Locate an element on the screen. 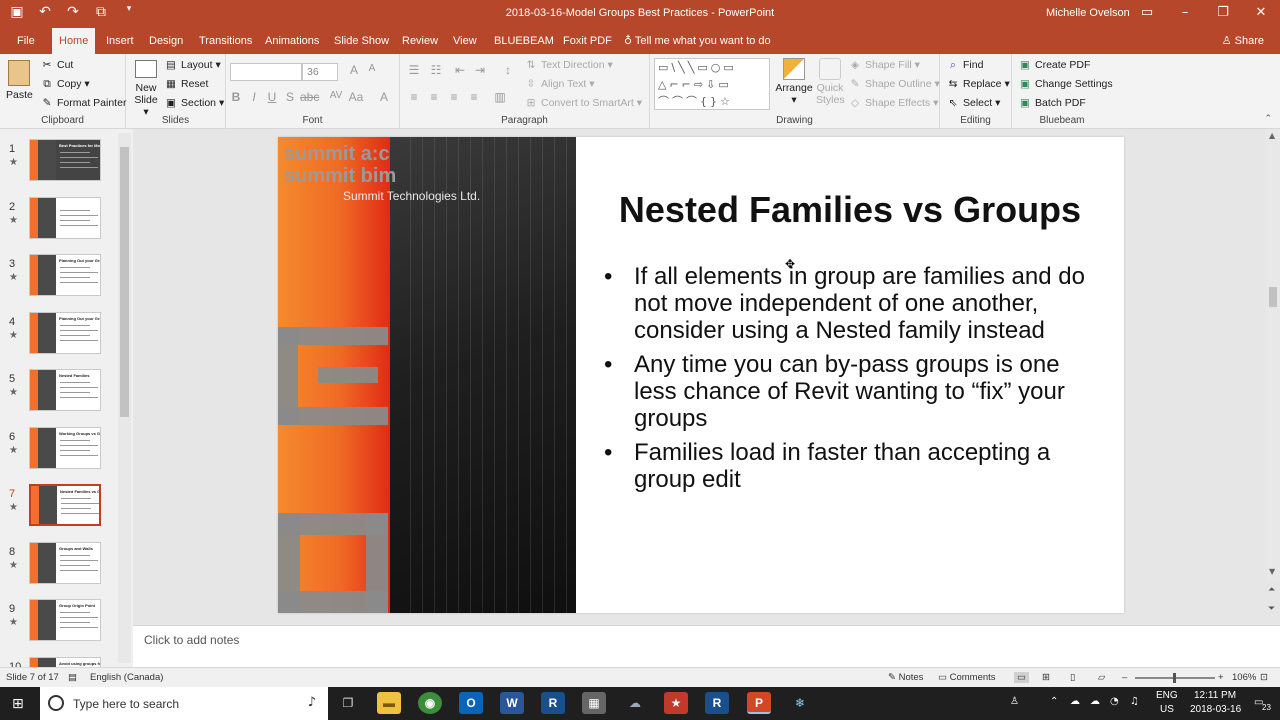  taskbar-search-box: Type here to search ♪ is located at coordinates (184, 703).